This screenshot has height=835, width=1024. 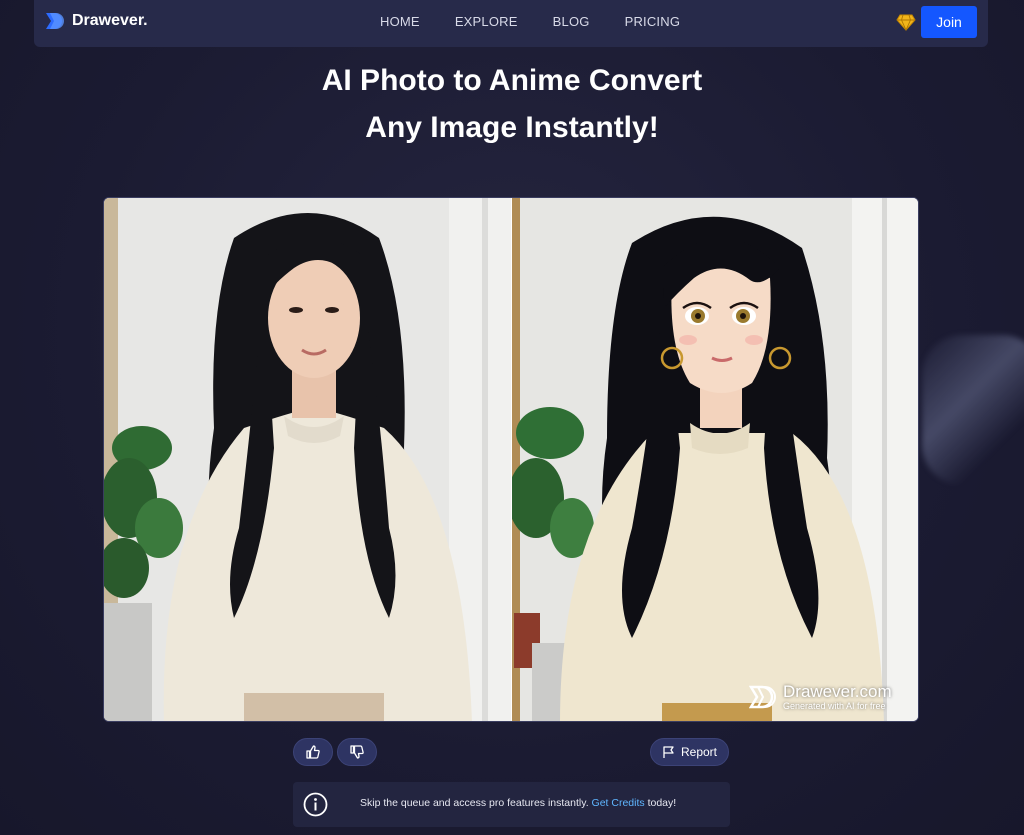 What do you see at coordinates (55, 21) in the screenshot?
I see `drawever-logo-icon` at bounding box center [55, 21].